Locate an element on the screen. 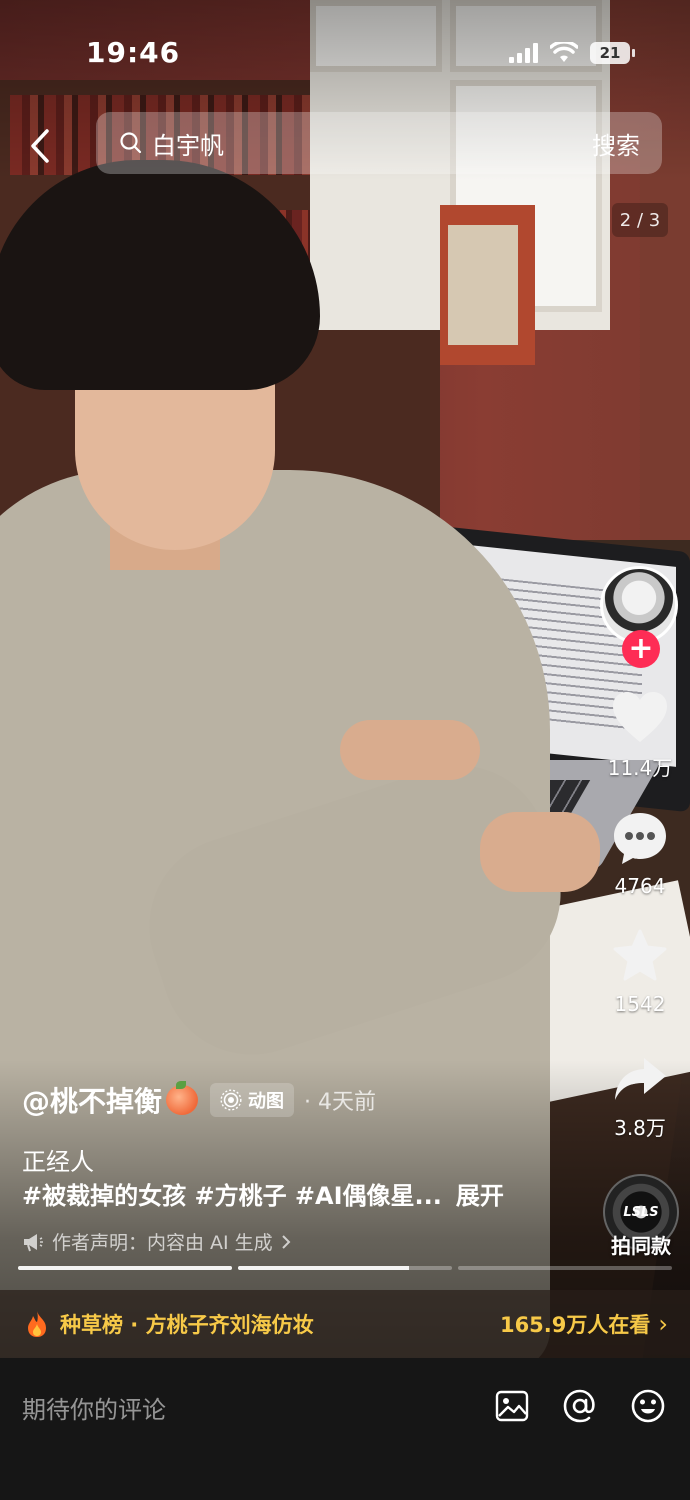 The width and height of the screenshot is (690, 1500). image-progress-bar is located at coordinates (345, 1268).